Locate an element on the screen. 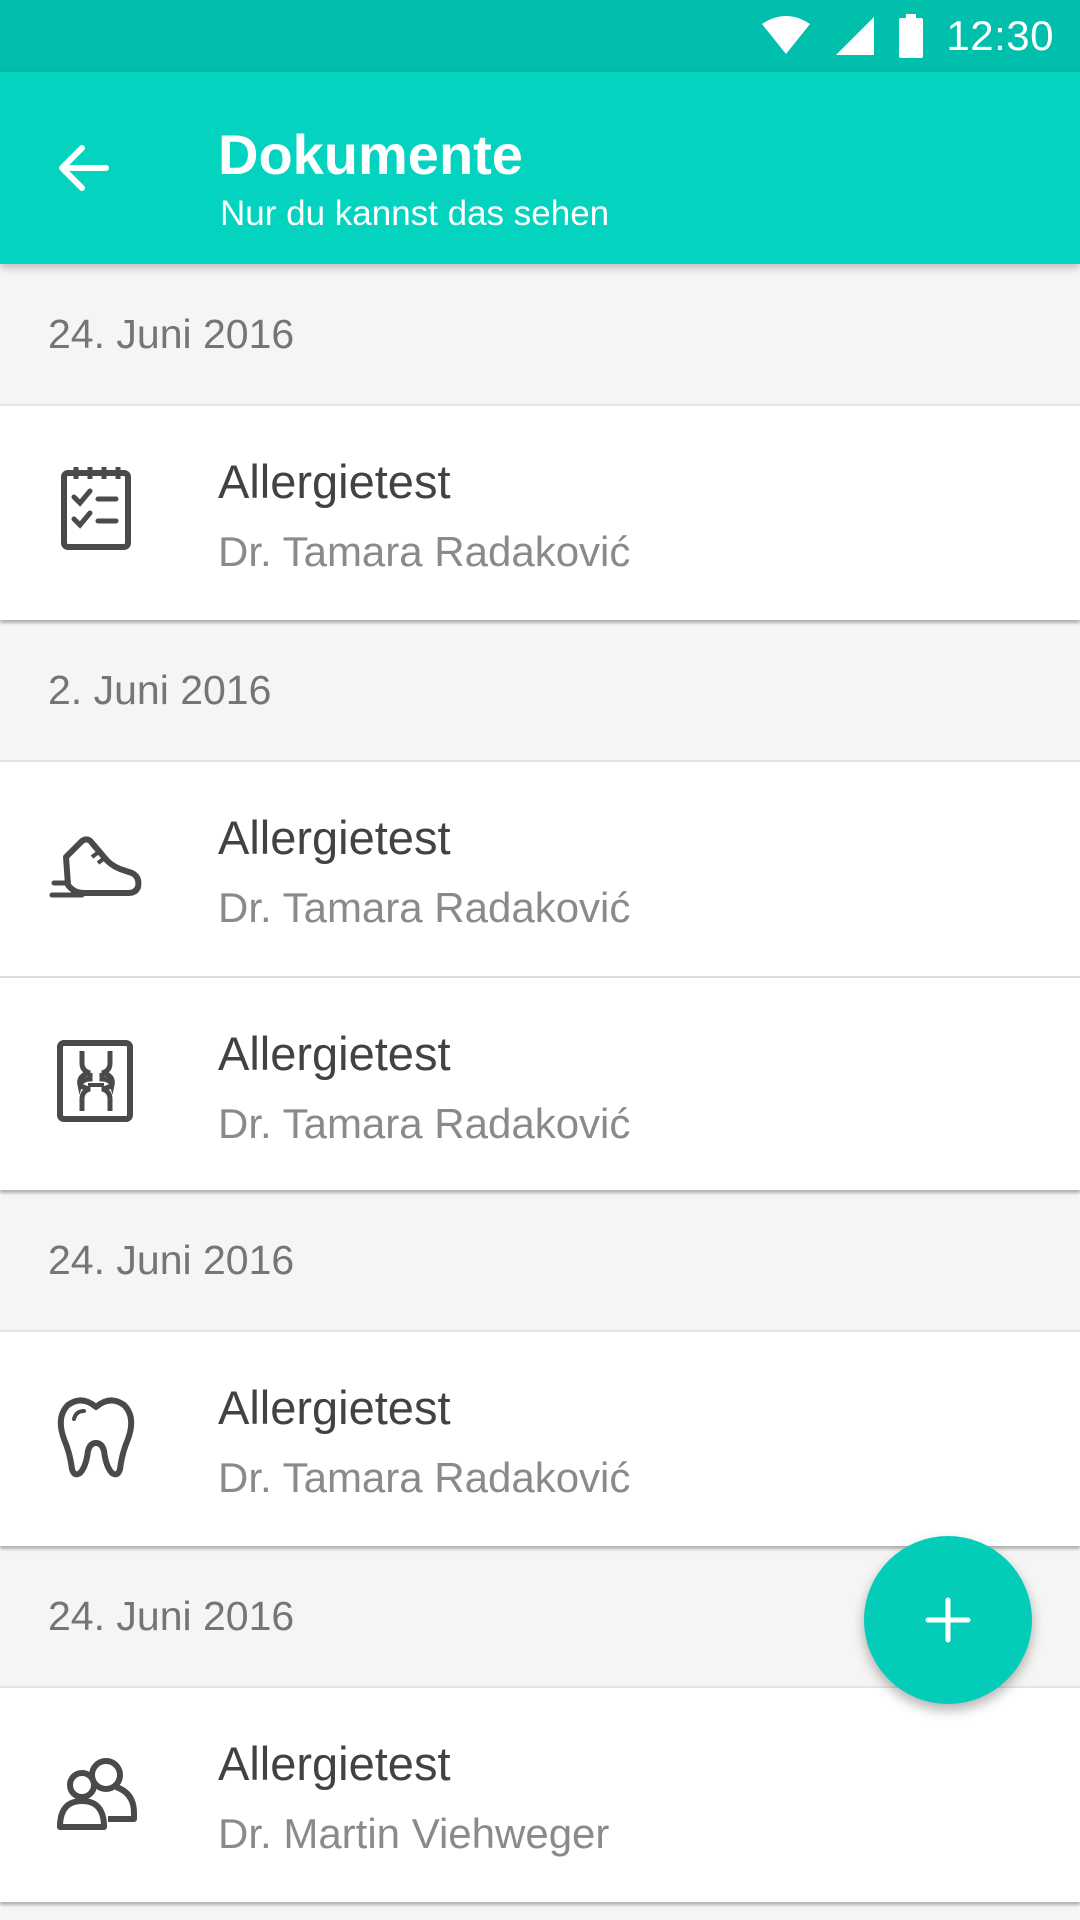 The image size is (1080, 1920). xray-bone-icon is located at coordinates (95, 1081).